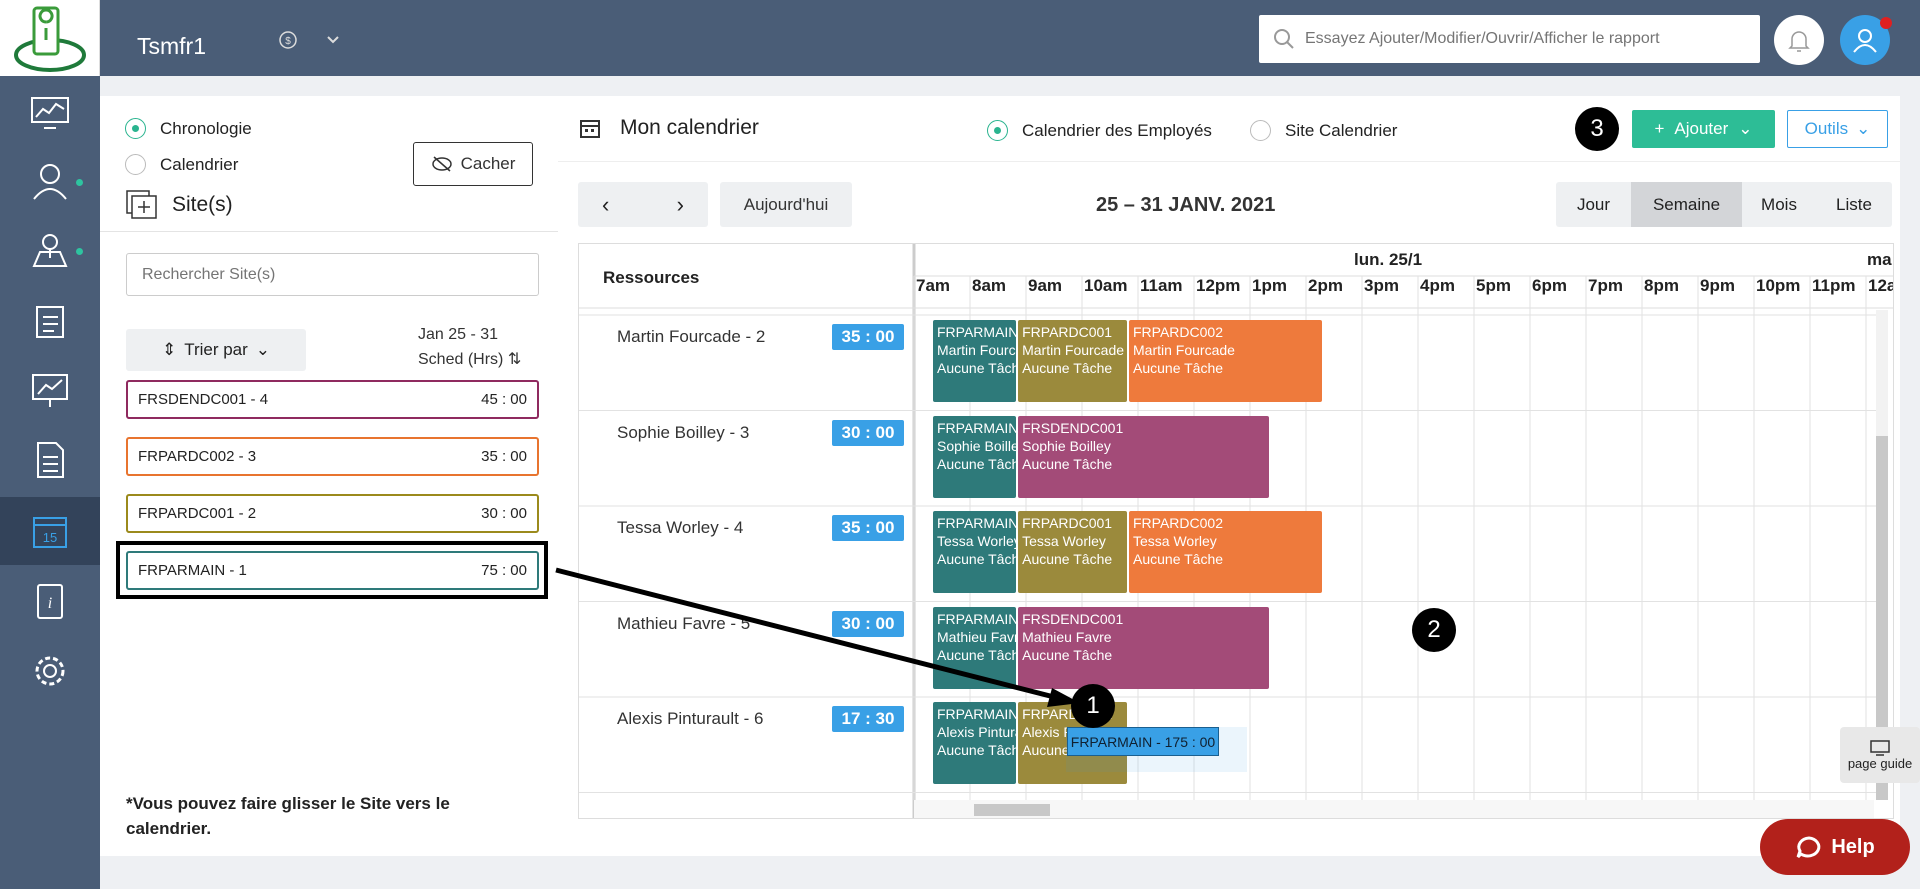  Describe the element at coordinates (1597, 129) in the screenshot. I see `annotation-3: 3` at that location.